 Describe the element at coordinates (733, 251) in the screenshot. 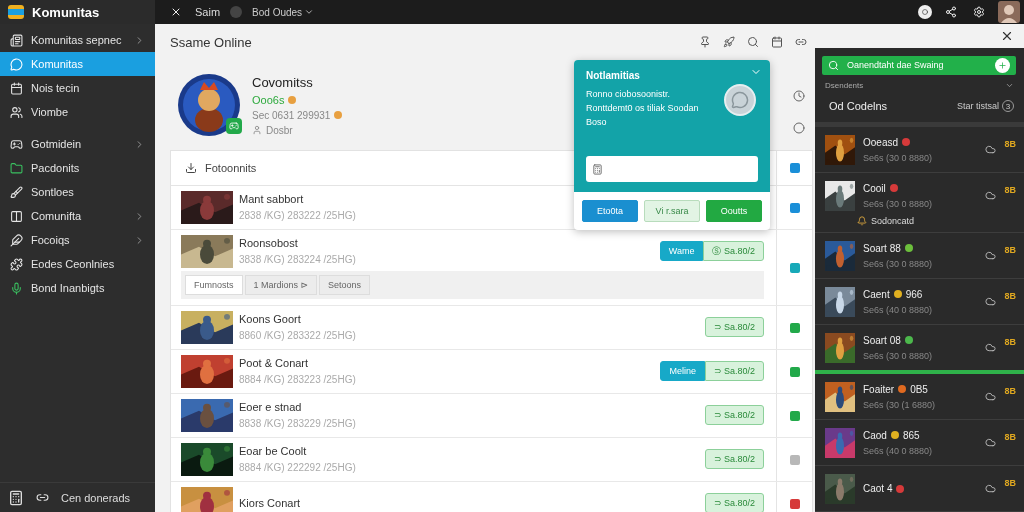

I see `action-button: Ⓢ Sa.80/2` at that location.